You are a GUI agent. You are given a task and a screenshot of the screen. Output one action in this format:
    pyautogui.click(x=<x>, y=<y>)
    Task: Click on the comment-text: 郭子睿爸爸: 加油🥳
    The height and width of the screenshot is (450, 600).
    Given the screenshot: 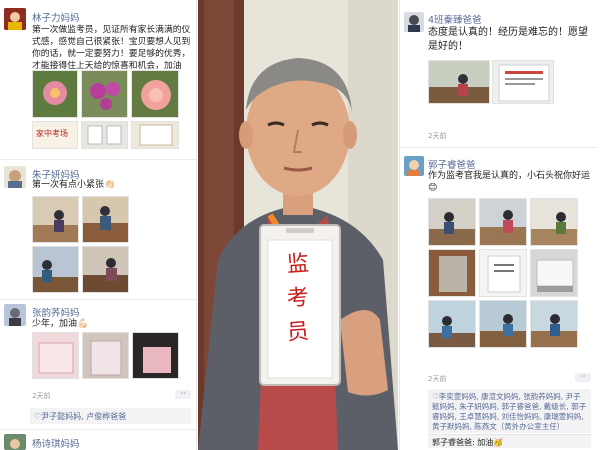 What is the action you would take?
    pyautogui.click(x=468, y=442)
    